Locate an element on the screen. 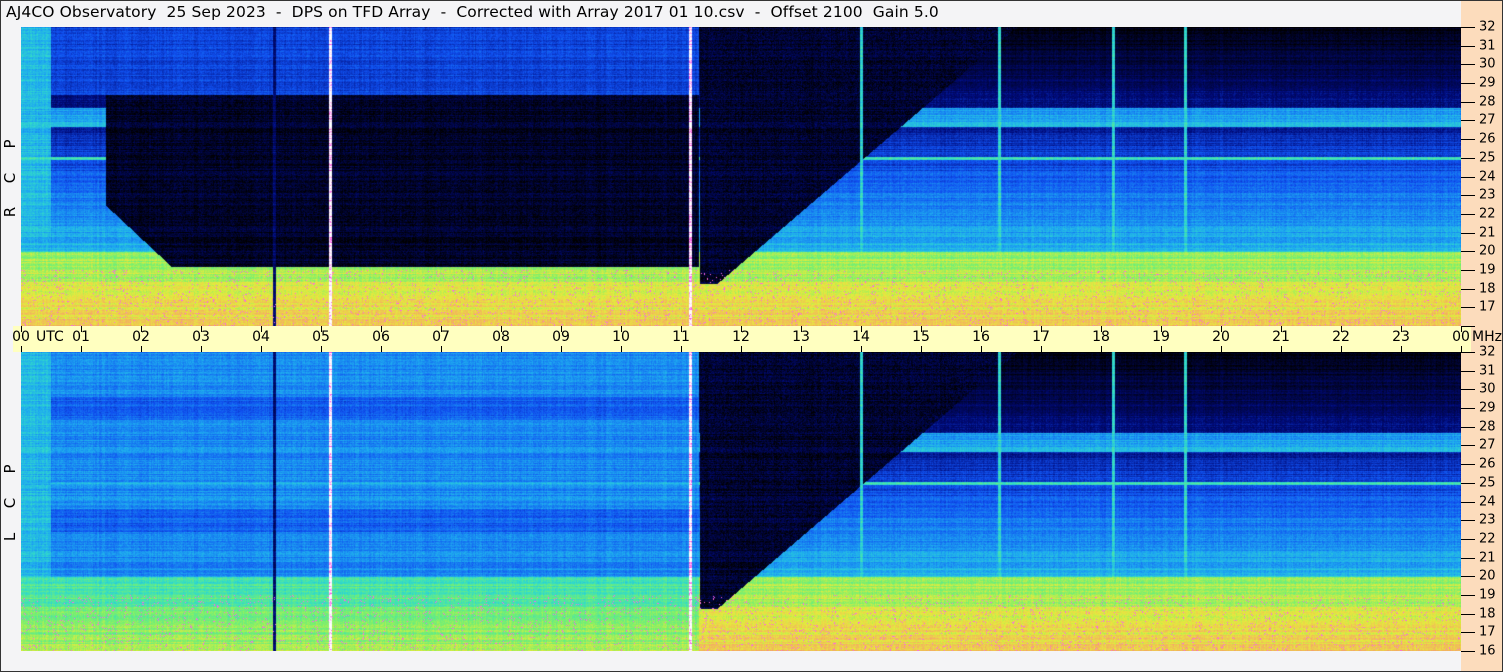 The image size is (1503, 672). y-tick-label: 16 is located at coordinates (1487, 651).